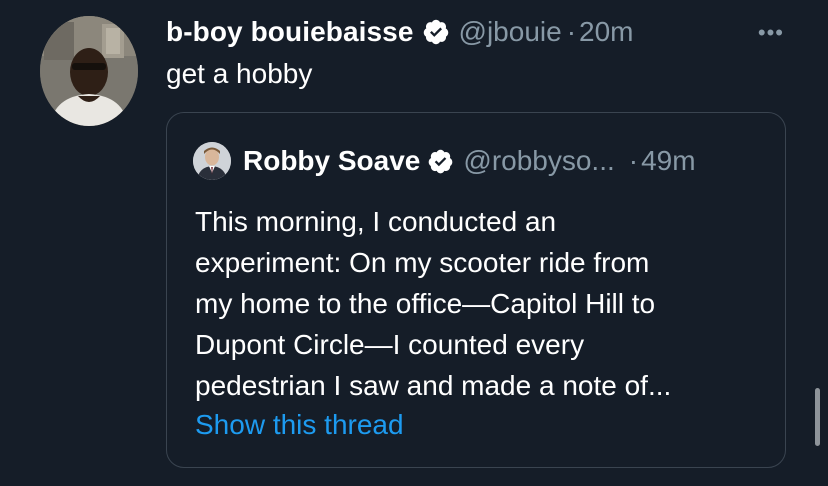 Image resolution: width=828 pixels, height=486 pixels. I want to click on quoted-text-line: my home to the office—Capitol Hill to, so click(425, 303).